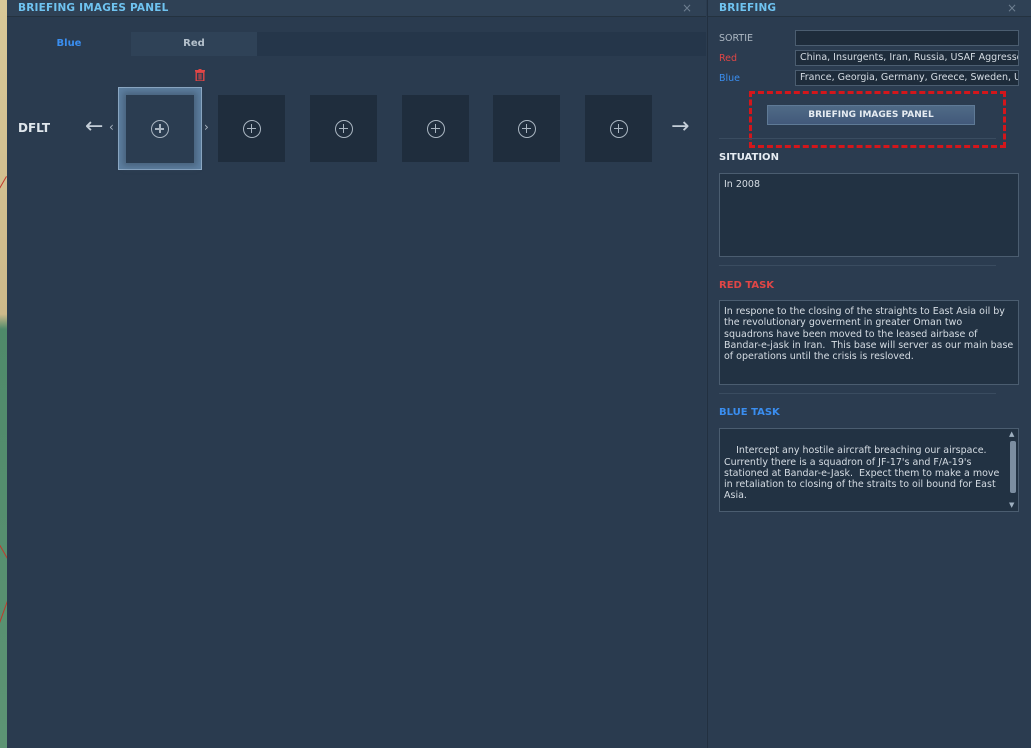  I want to click on panel-title: BRIEFING, so click(748, 8).